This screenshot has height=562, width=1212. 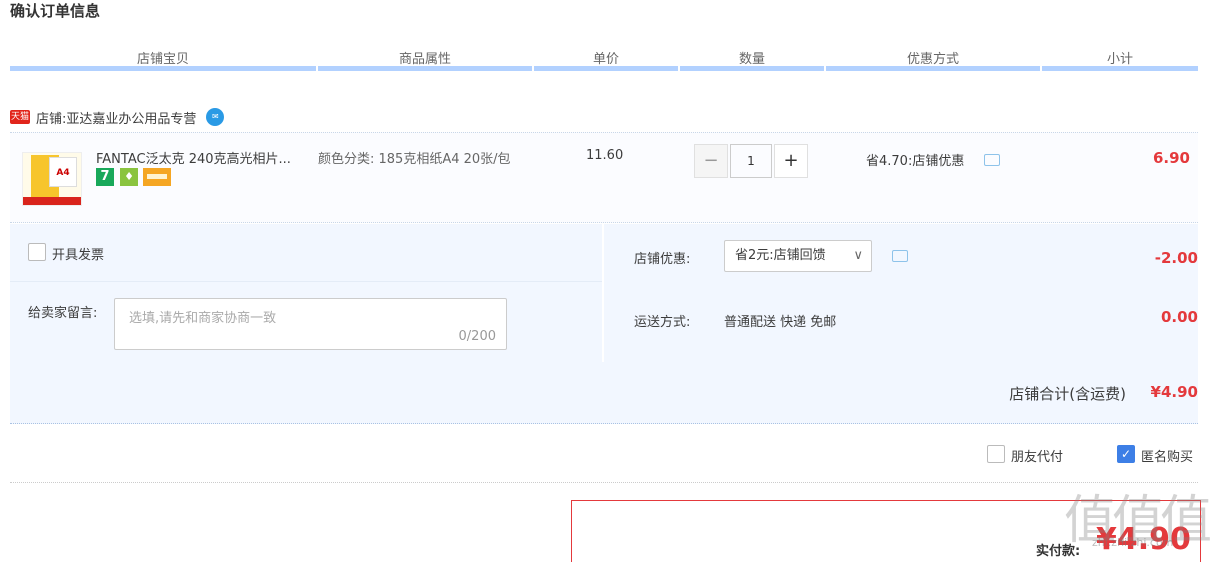 I want to click on shop-coupon-label: 店铺优惠:, so click(x=662, y=259).